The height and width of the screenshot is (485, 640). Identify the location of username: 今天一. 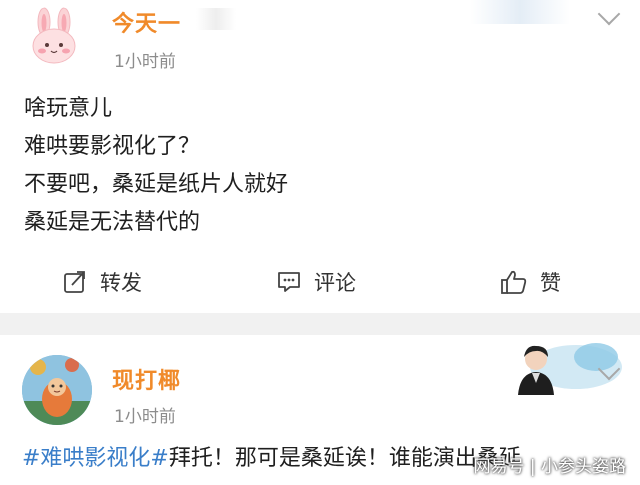
(146, 22).